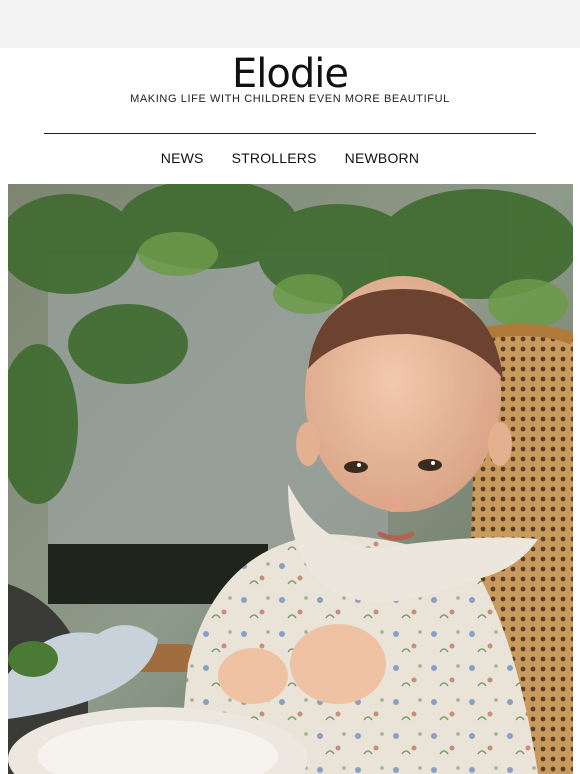 The image size is (580, 774). I want to click on nav-link-news: NEWS, so click(182, 158).